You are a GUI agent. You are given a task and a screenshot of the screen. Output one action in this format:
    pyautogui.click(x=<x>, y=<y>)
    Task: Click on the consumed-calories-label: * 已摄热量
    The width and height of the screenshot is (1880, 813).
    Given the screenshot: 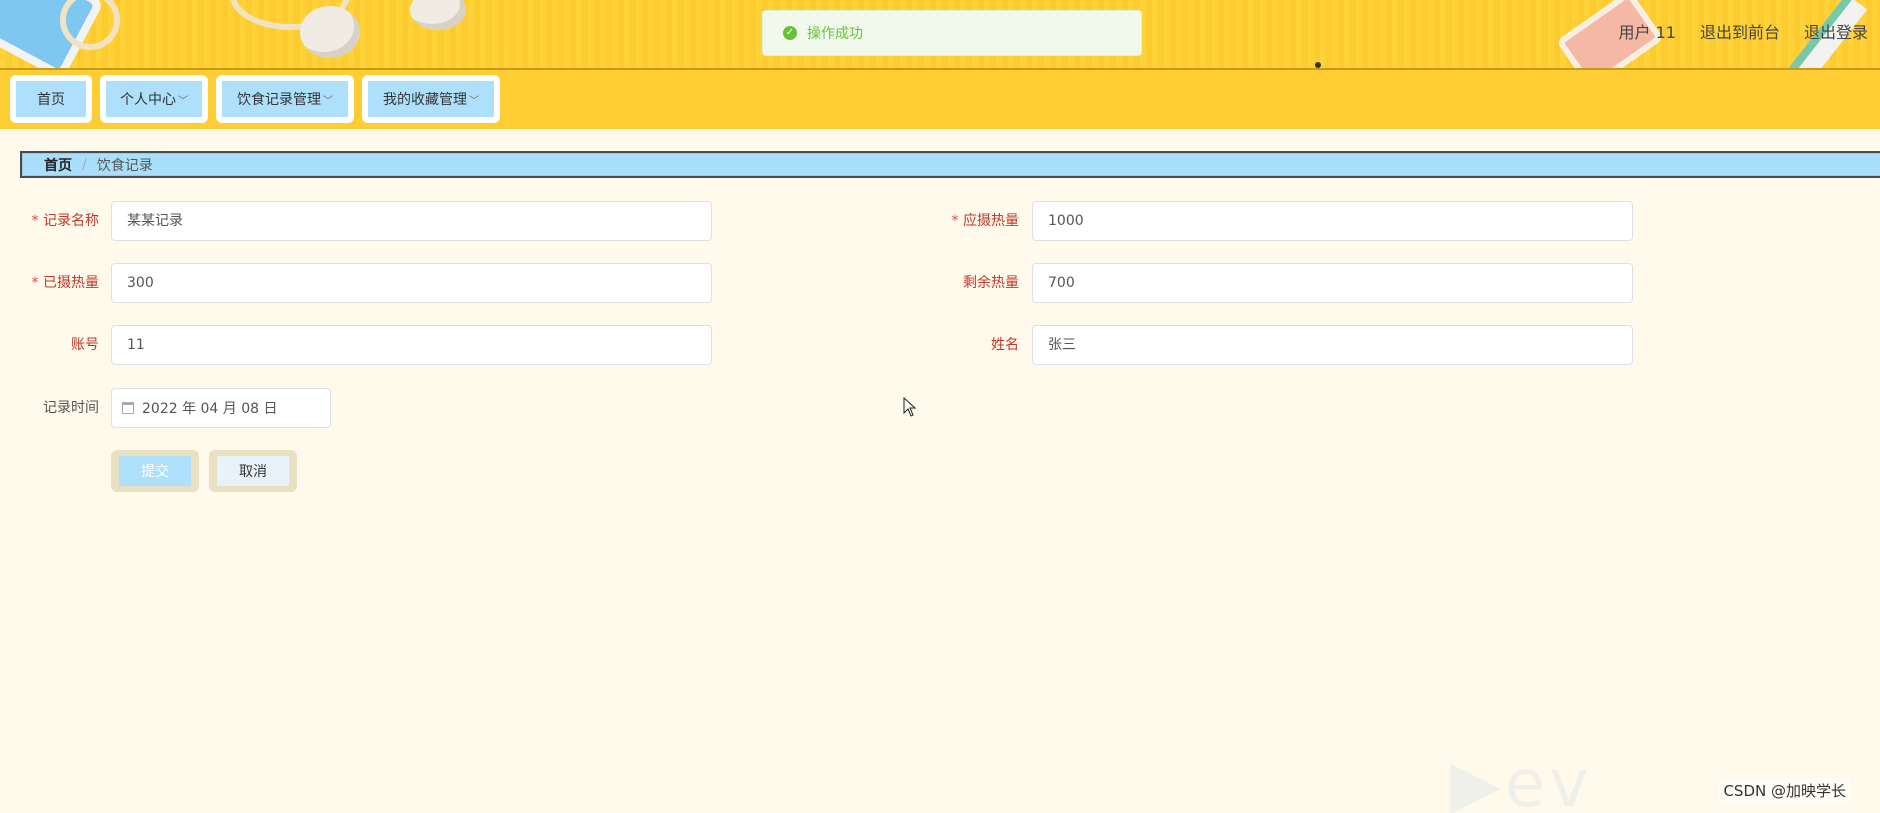 What is the action you would take?
    pyautogui.click(x=65, y=283)
    